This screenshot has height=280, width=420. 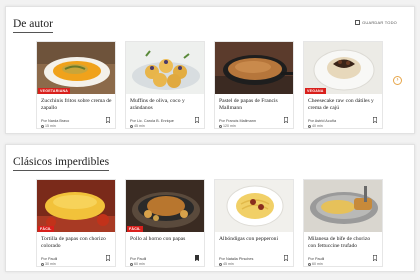 What do you see at coordinates (48, 264) in the screenshot?
I see `recipe-time: 30 min` at bounding box center [48, 264].